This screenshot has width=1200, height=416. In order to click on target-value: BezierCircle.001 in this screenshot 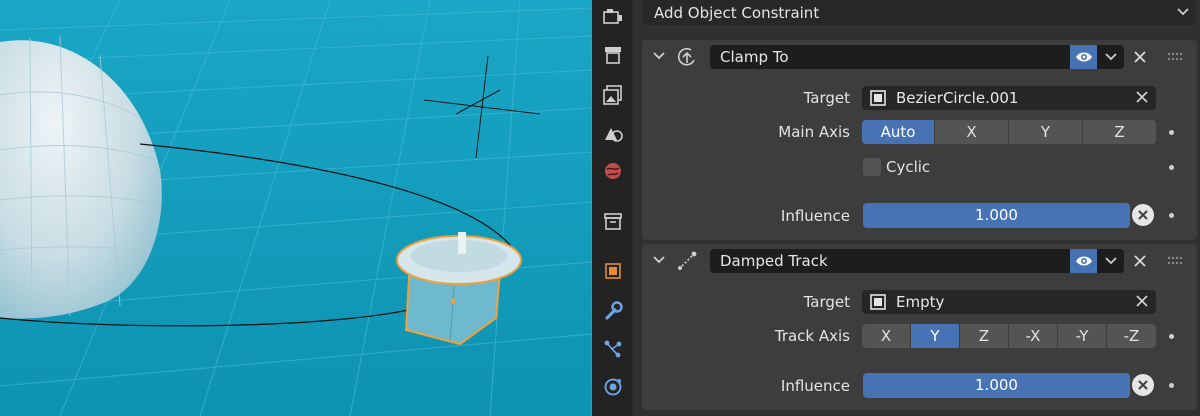, I will do `click(957, 98)`.